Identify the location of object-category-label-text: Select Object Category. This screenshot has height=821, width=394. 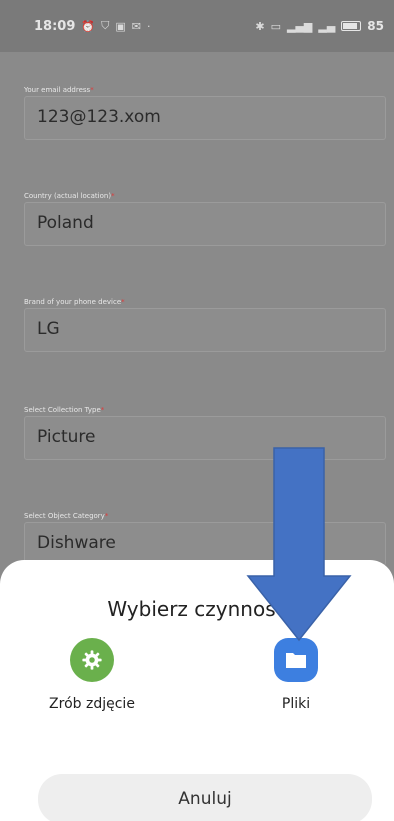
(64, 516).